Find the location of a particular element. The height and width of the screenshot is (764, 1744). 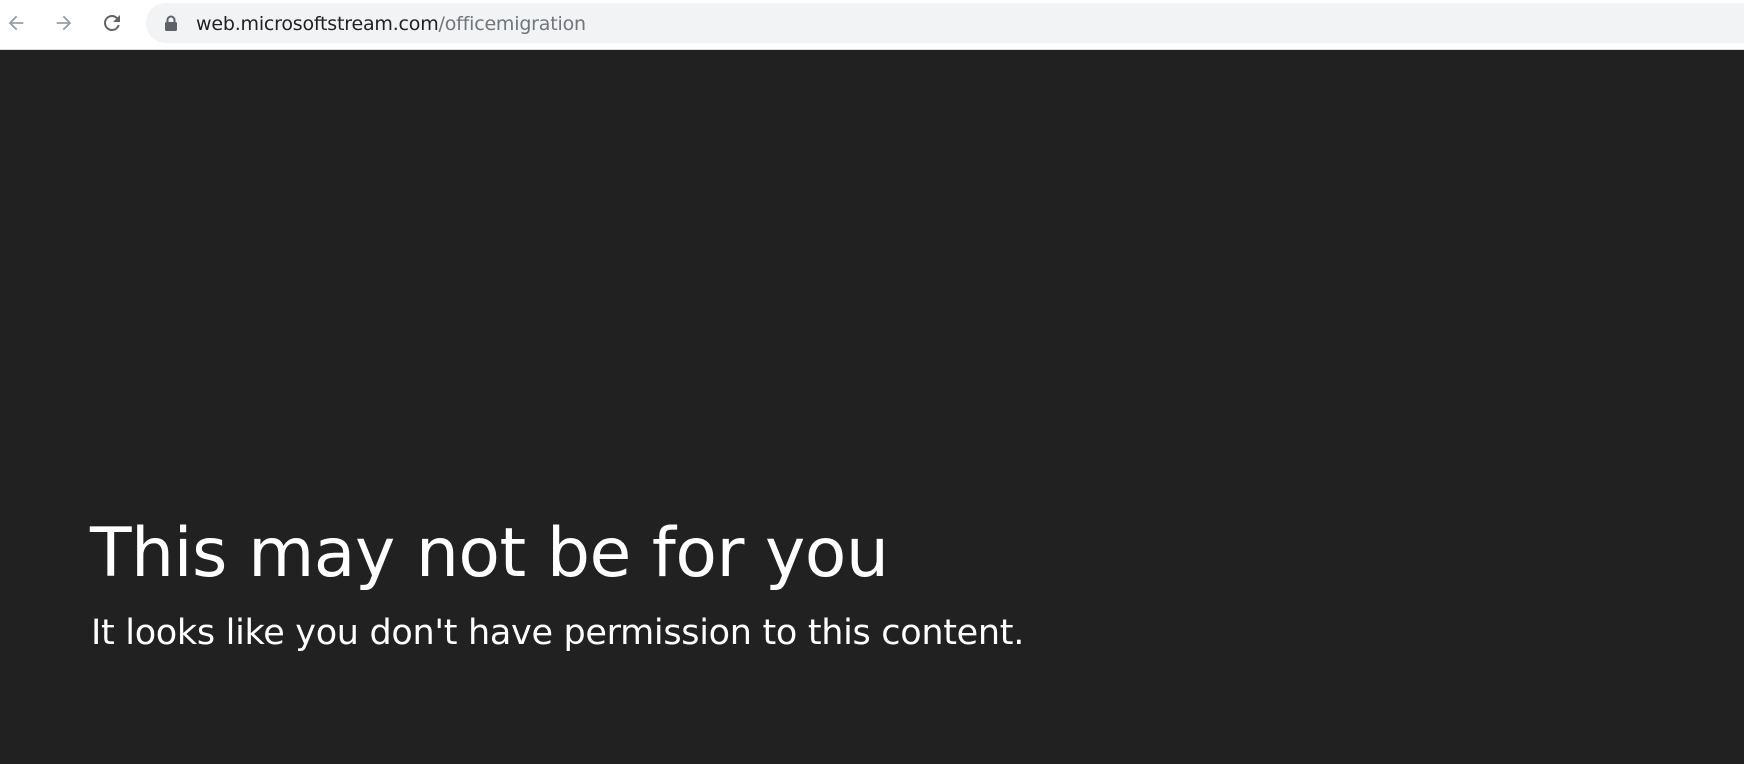

url-path: /officemigration is located at coordinates (512, 24).